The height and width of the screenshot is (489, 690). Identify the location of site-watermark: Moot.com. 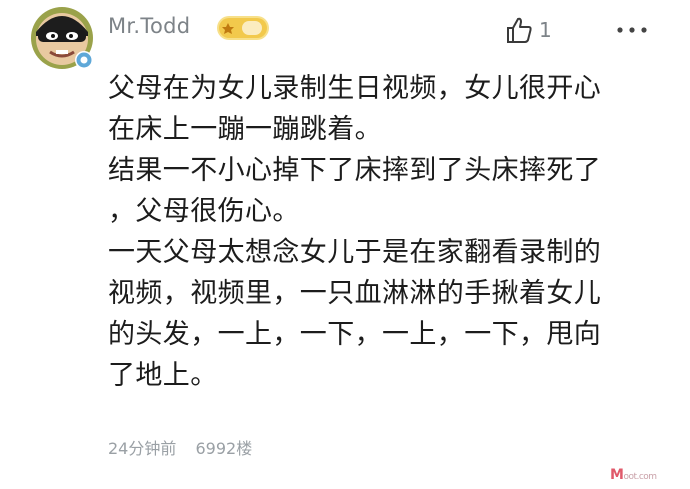
(633, 476).